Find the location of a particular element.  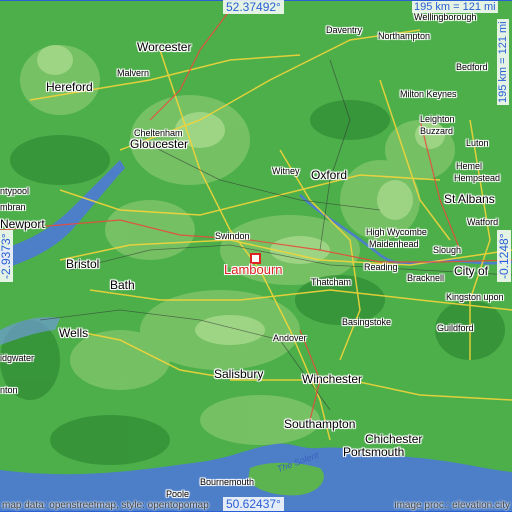

place-high-wycombe: High Wycombe is located at coordinates (396, 232).